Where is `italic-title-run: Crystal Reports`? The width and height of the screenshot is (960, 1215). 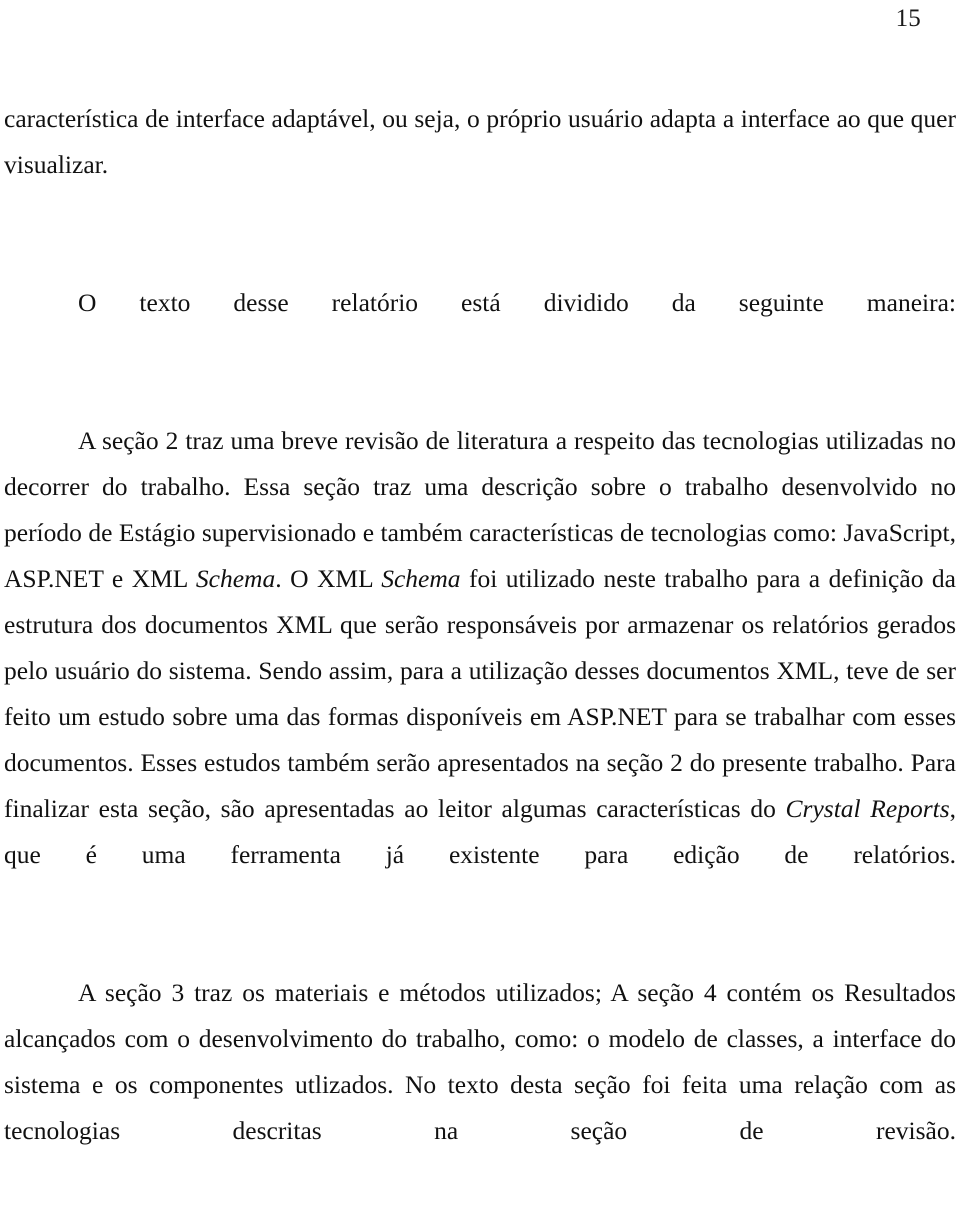
italic-title-run: Crystal Reports is located at coordinates (867, 808).